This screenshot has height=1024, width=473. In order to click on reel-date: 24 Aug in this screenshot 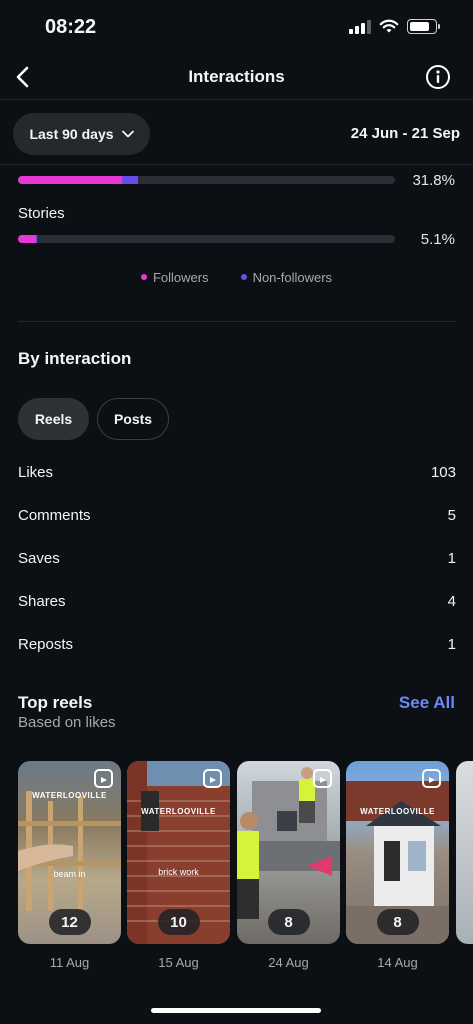, I will do `click(288, 962)`.